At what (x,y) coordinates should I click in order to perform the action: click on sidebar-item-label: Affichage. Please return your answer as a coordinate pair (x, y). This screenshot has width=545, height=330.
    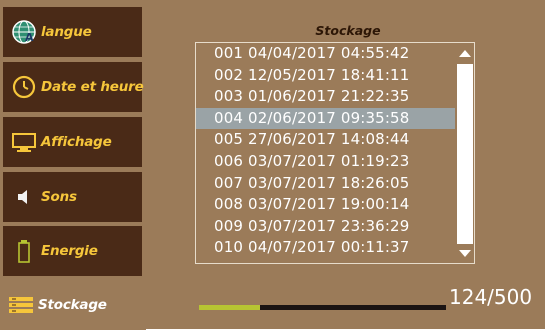
    Looking at the image, I should click on (76, 142).